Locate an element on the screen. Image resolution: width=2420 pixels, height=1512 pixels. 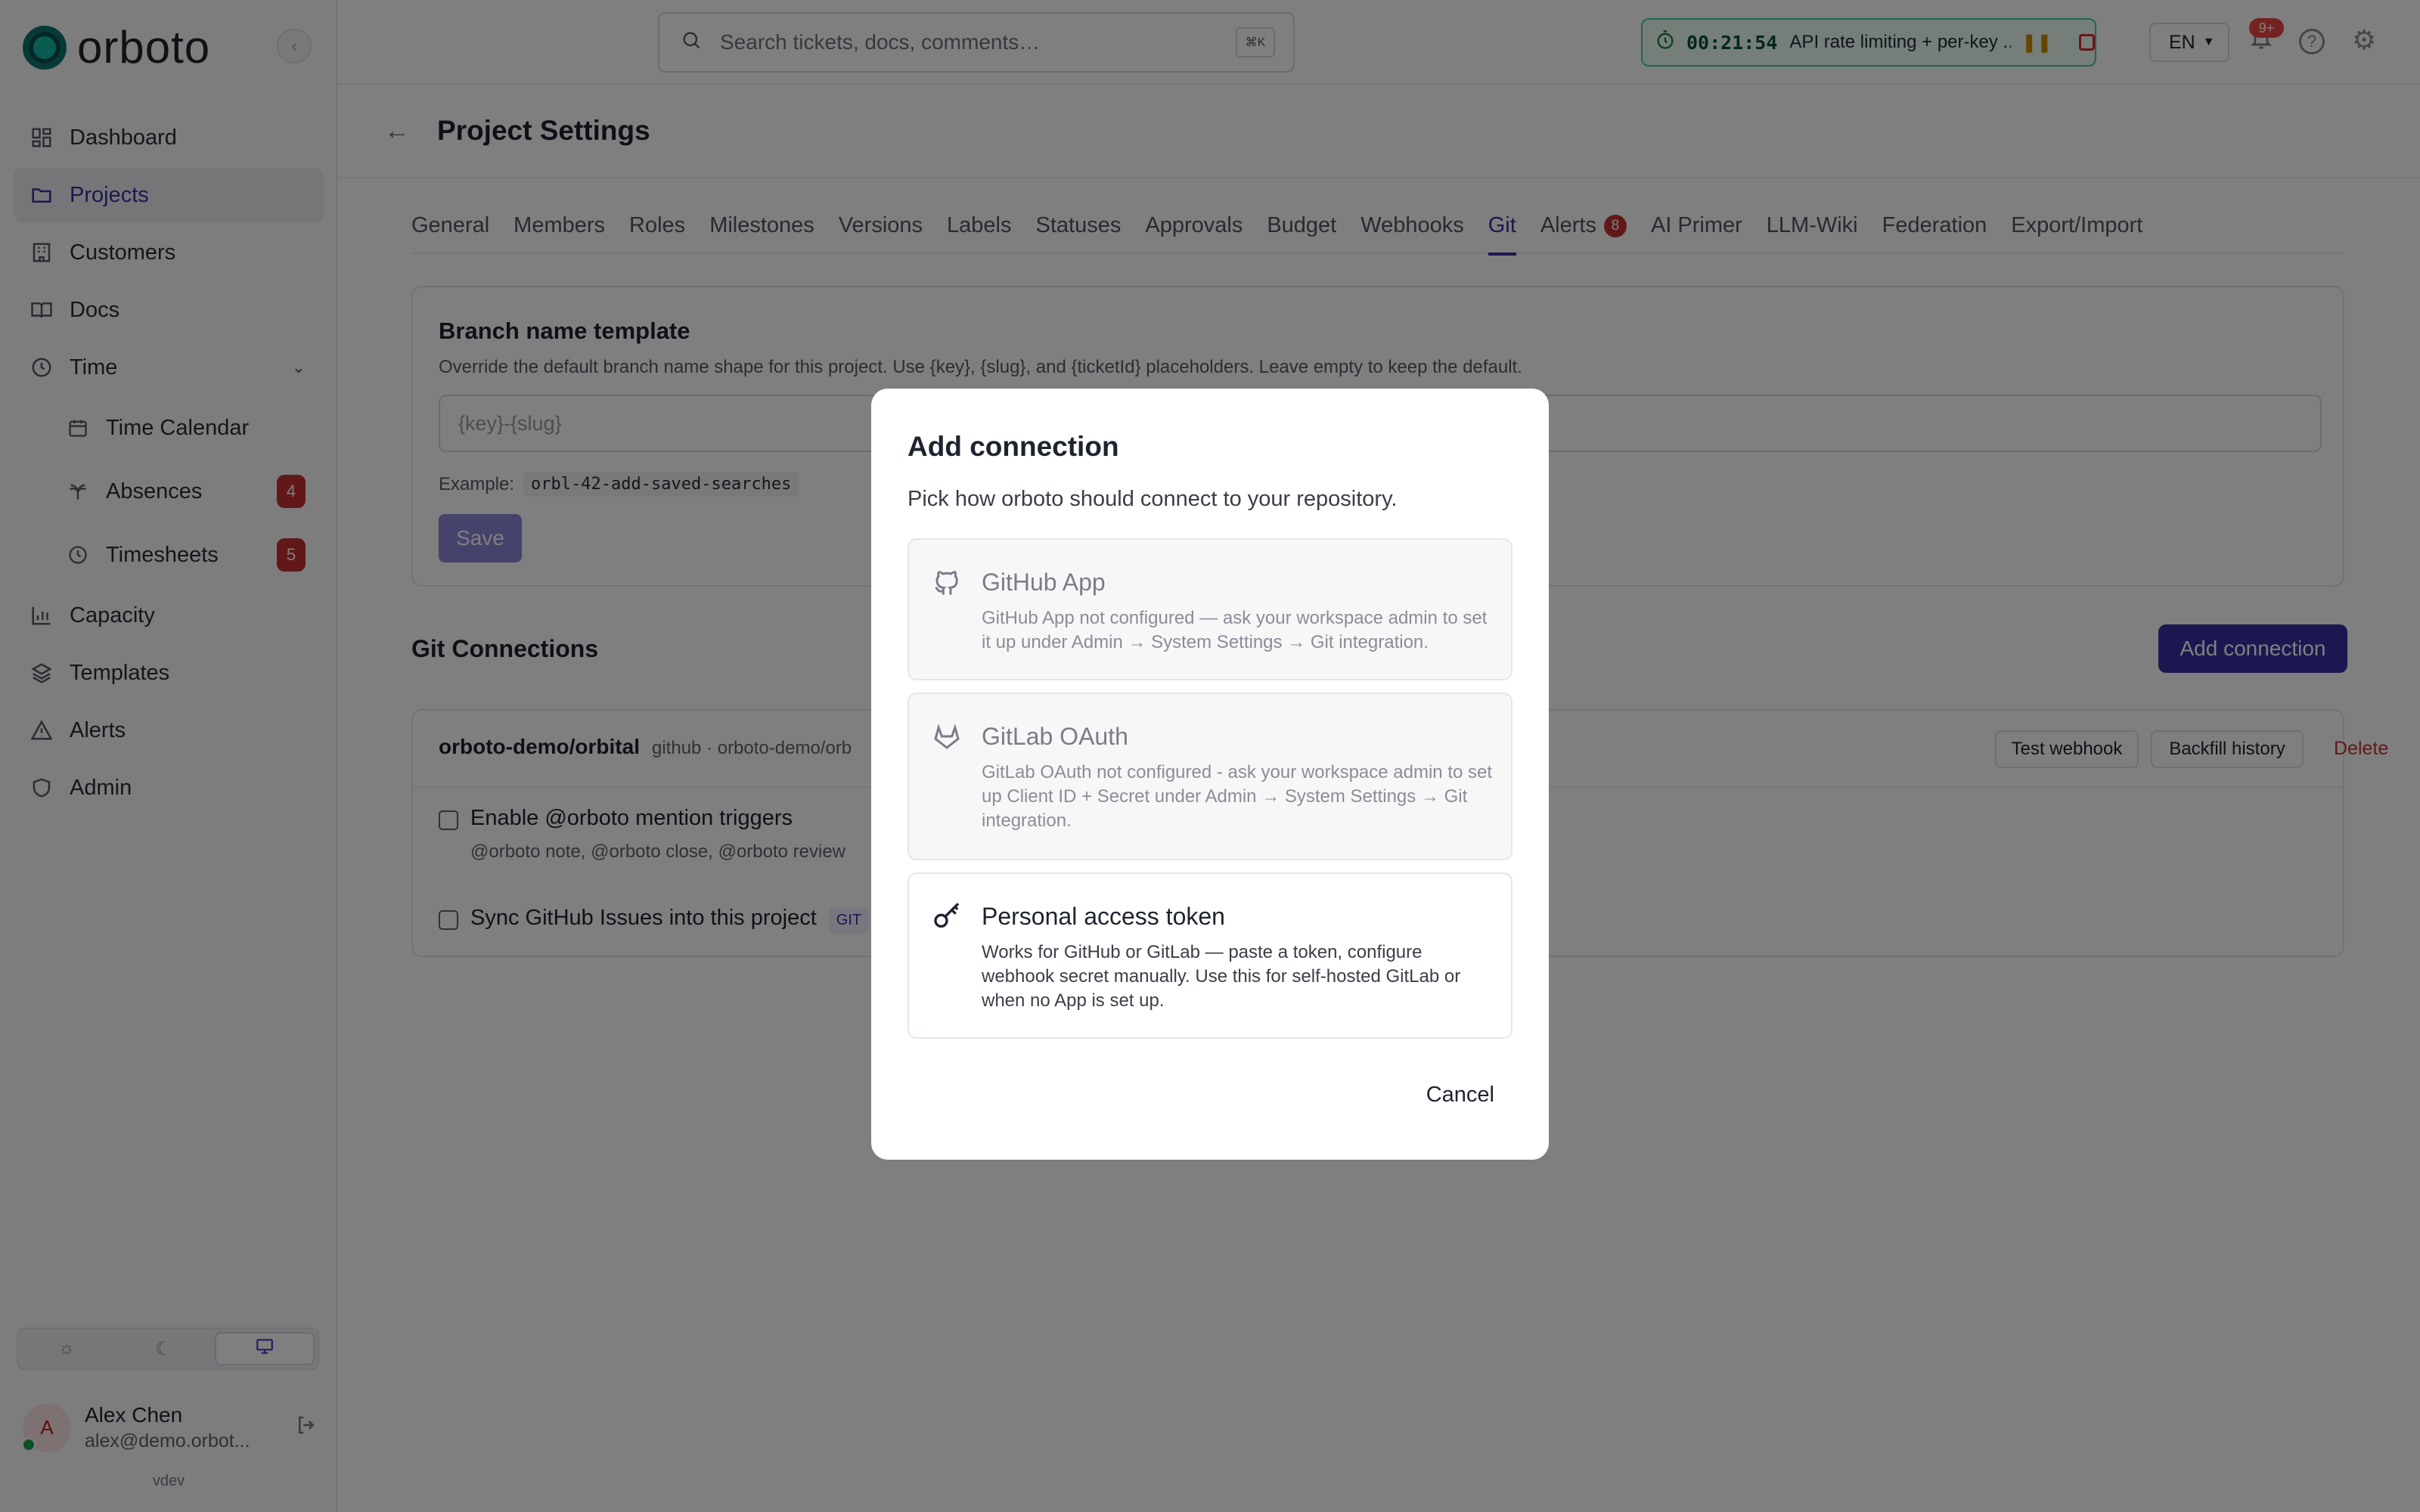
modal-title: Add connection is located at coordinates (1013, 446).